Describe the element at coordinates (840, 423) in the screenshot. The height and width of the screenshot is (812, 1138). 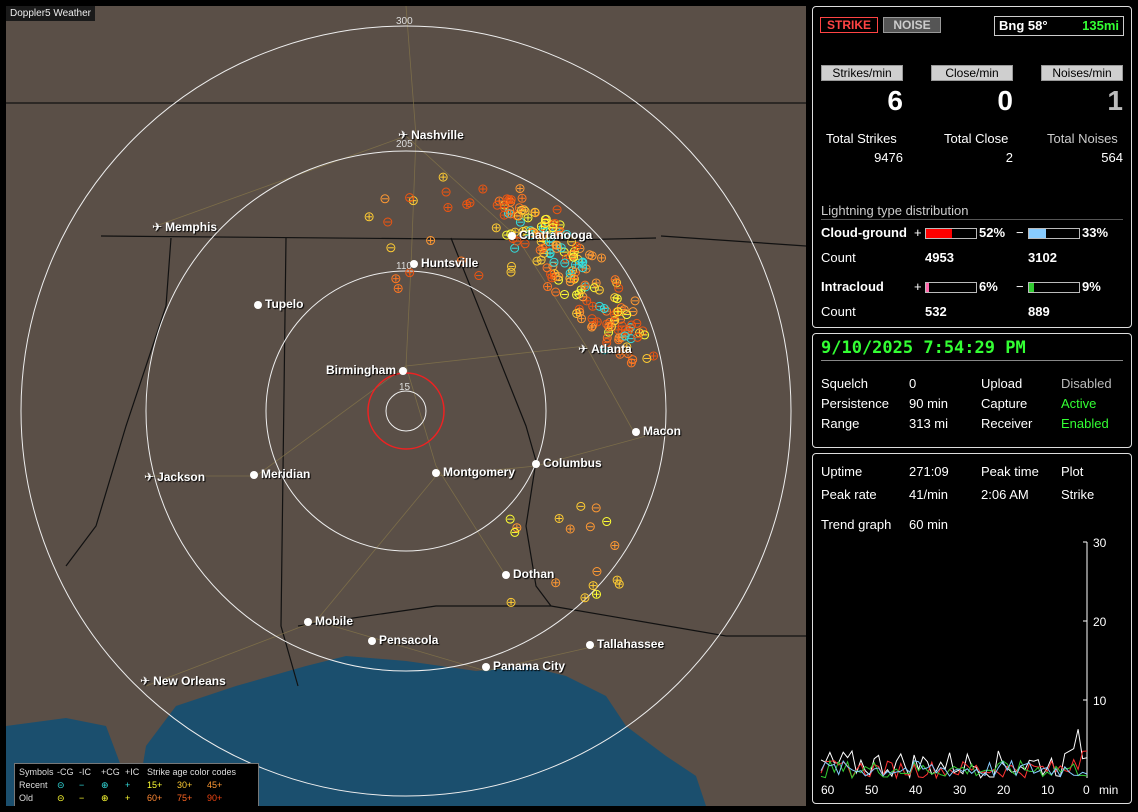
I see `range-label: Range` at that location.